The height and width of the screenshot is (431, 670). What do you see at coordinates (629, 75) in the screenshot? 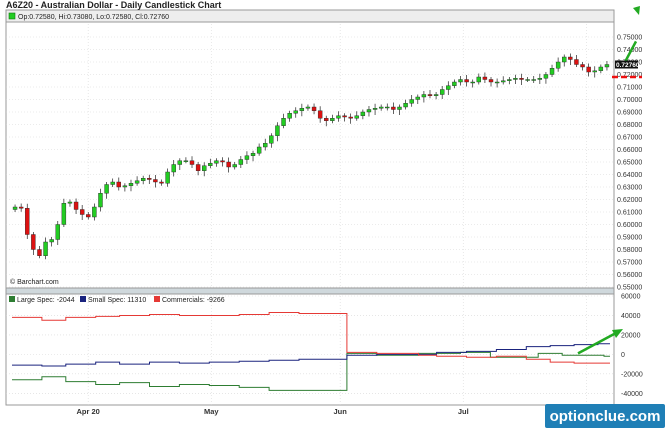
I see `price-tick-label: 0.72000` at bounding box center [629, 75].